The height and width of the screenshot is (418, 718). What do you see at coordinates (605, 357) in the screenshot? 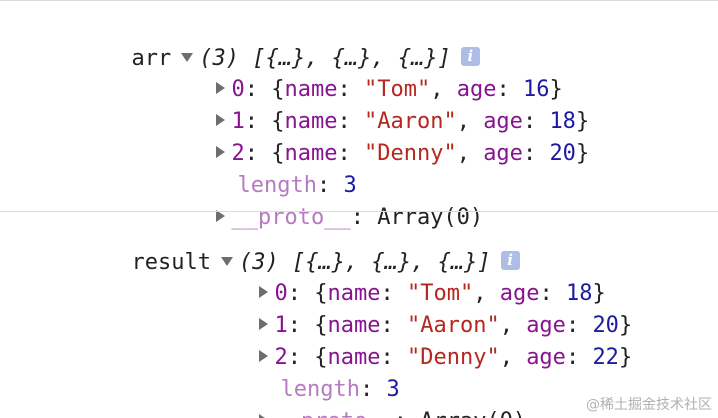
I see `number-value: 22` at bounding box center [605, 357].